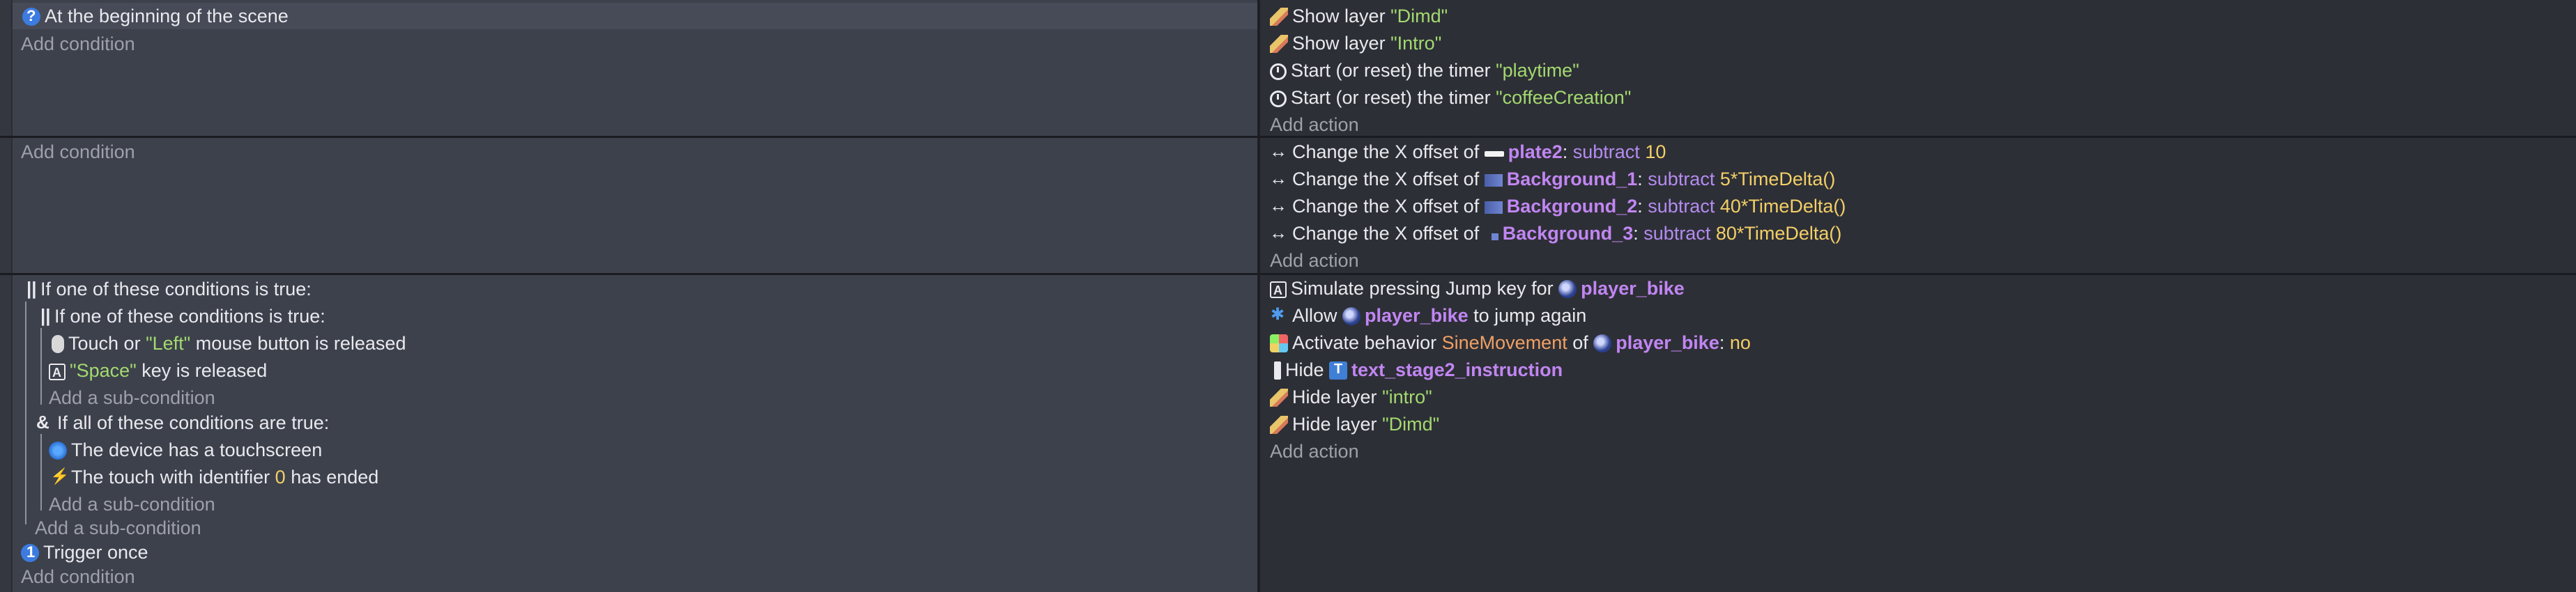 The image size is (2576, 592). What do you see at coordinates (168, 288) in the screenshot?
I see `condition-or-outer: If one of these conditions is true:` at bounding box center [168, 288].